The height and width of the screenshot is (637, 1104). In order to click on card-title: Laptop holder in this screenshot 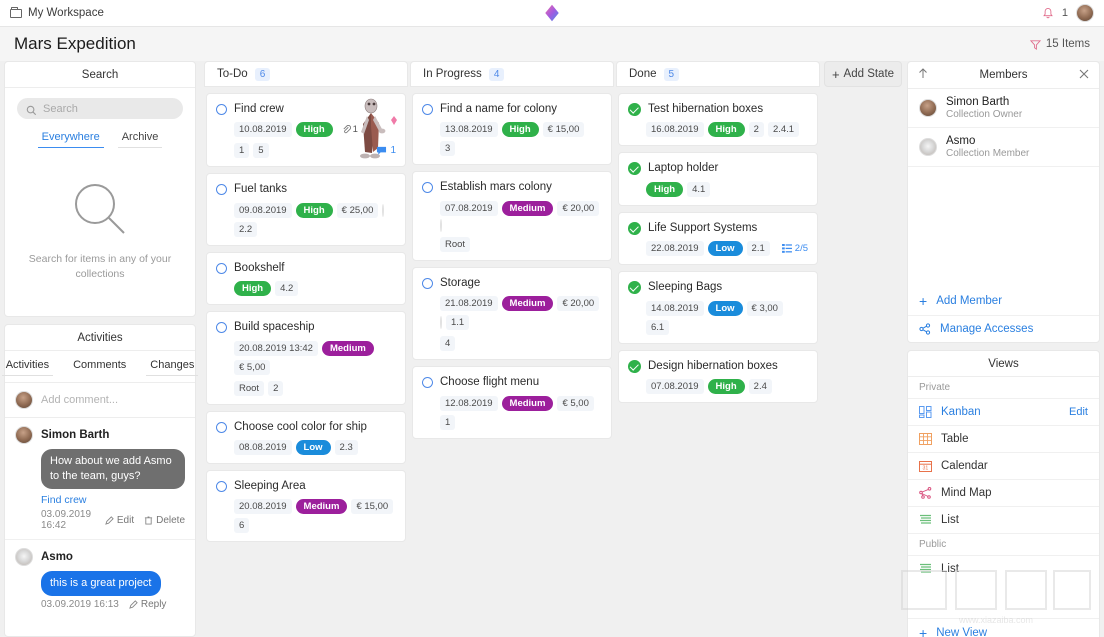, I will do `click(683, 168)`.